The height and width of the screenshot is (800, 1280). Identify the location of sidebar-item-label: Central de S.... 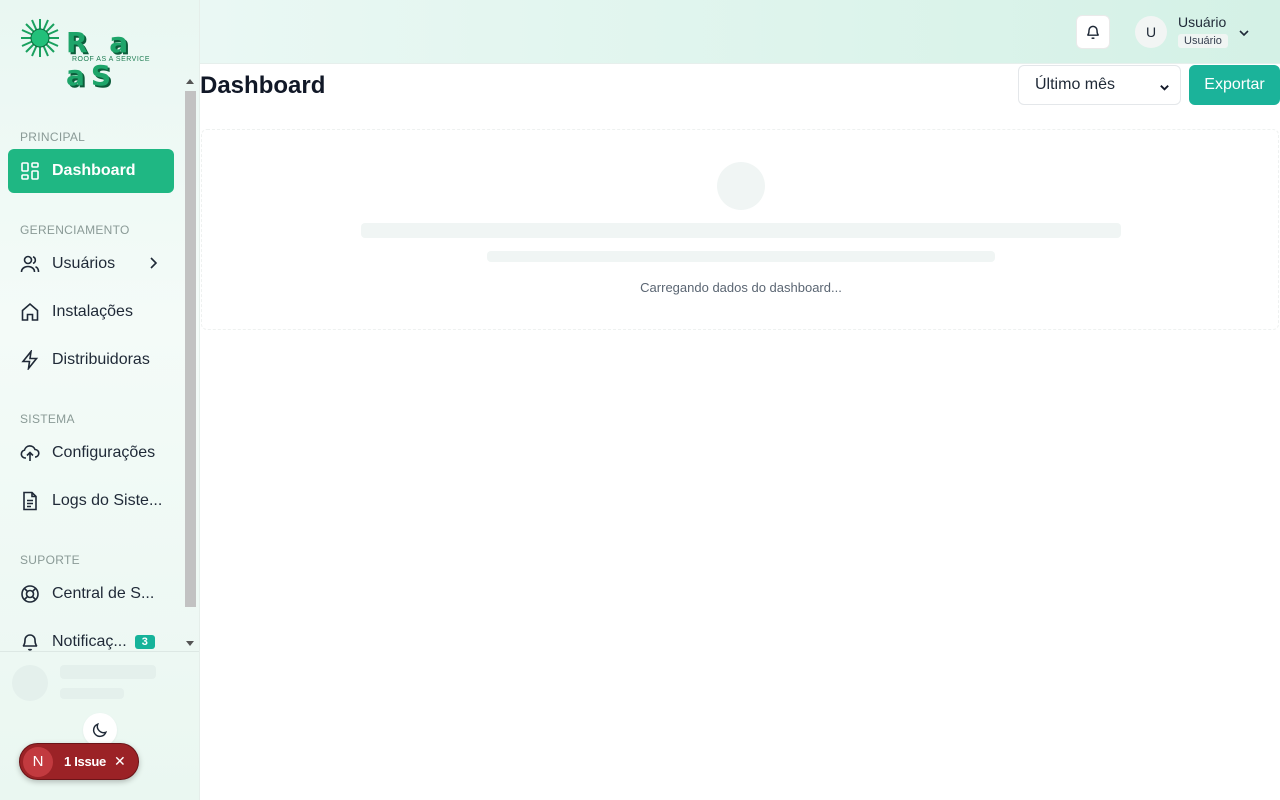
(103, 593).